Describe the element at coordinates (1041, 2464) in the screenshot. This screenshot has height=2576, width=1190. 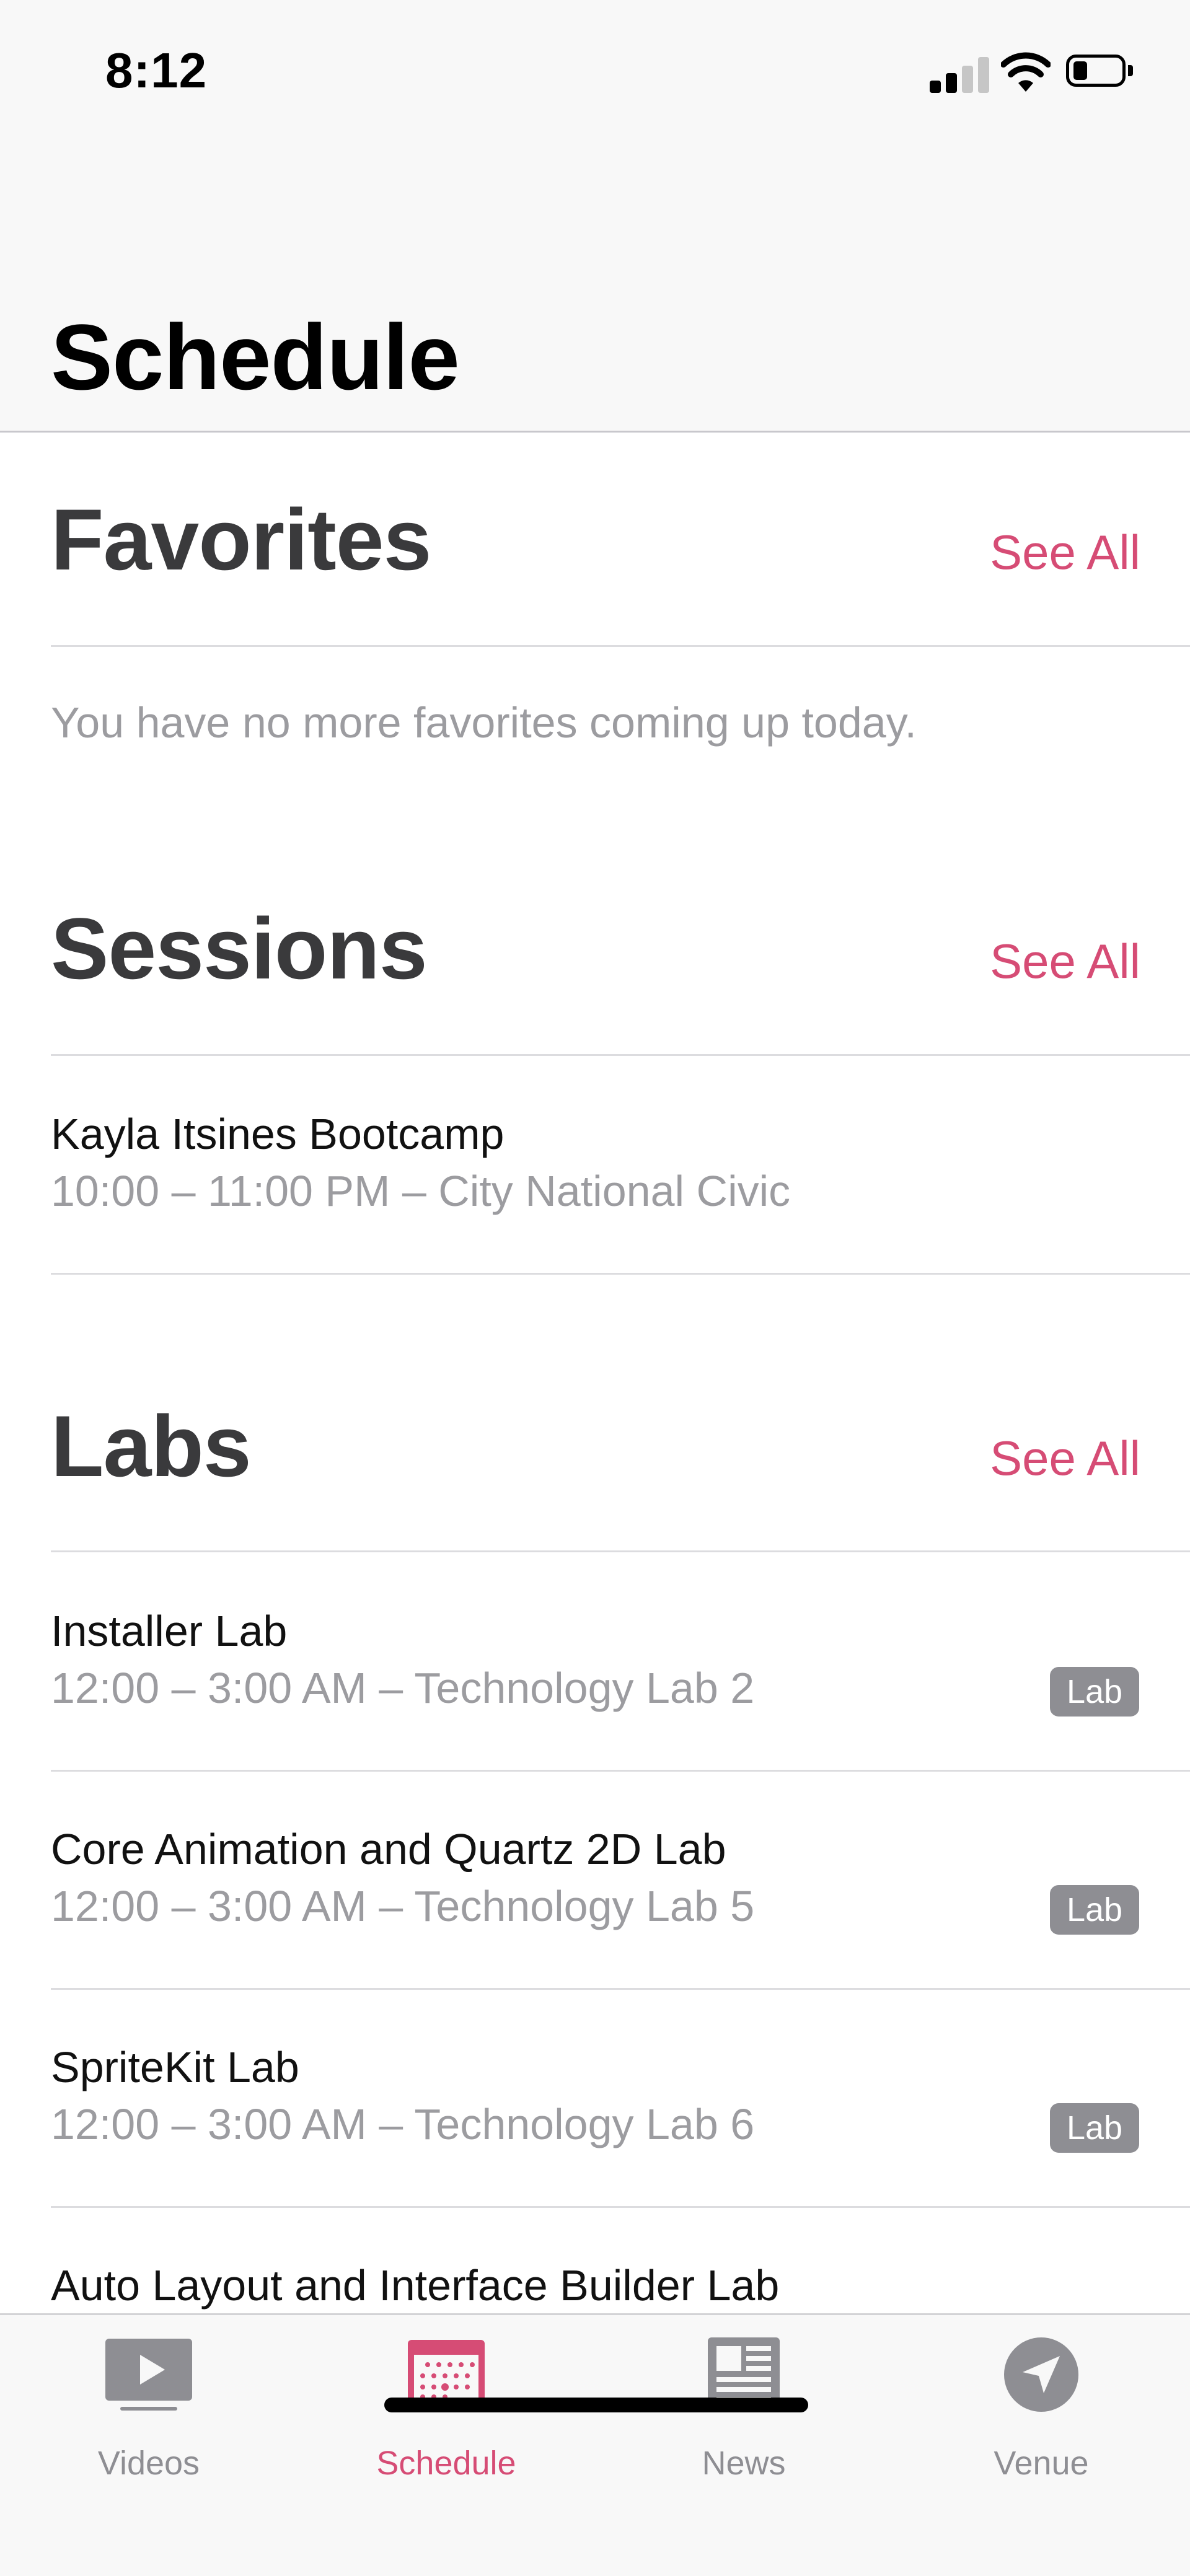
I see `tab-label: Venue` at that location.